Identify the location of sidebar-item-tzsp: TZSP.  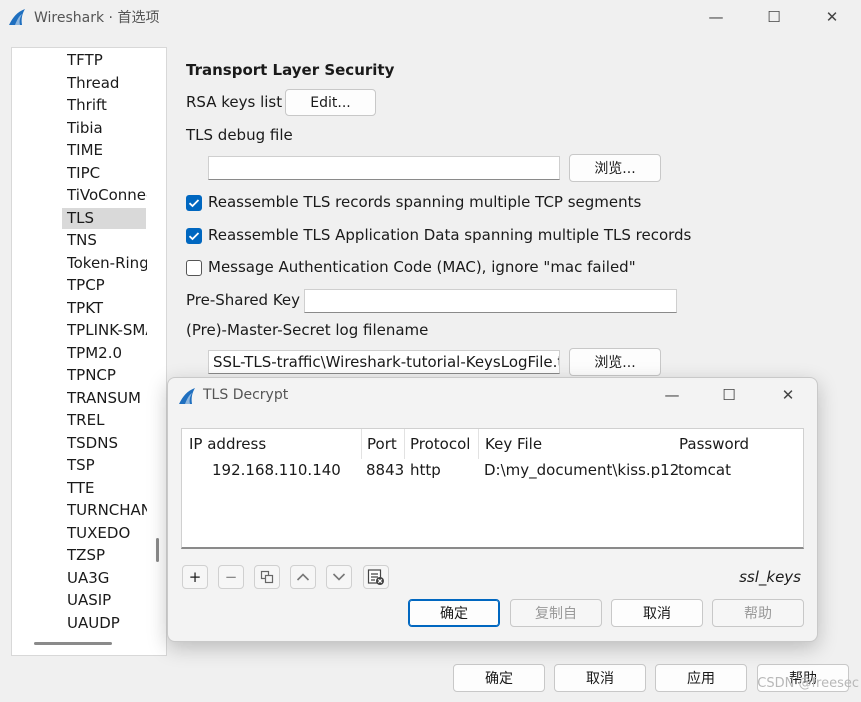
(107, 555).